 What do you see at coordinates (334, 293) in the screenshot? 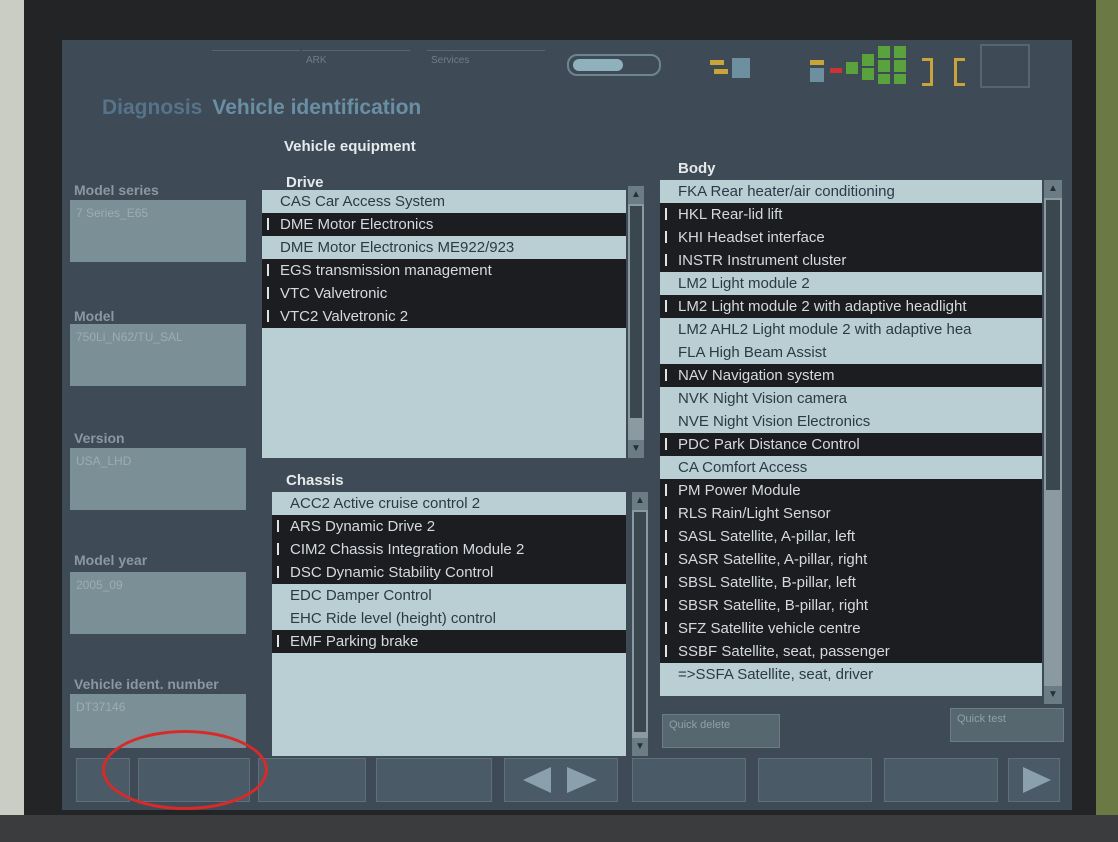
I see `drive-item-label: VTC Valvetronic` at bounding box center [334, 293].